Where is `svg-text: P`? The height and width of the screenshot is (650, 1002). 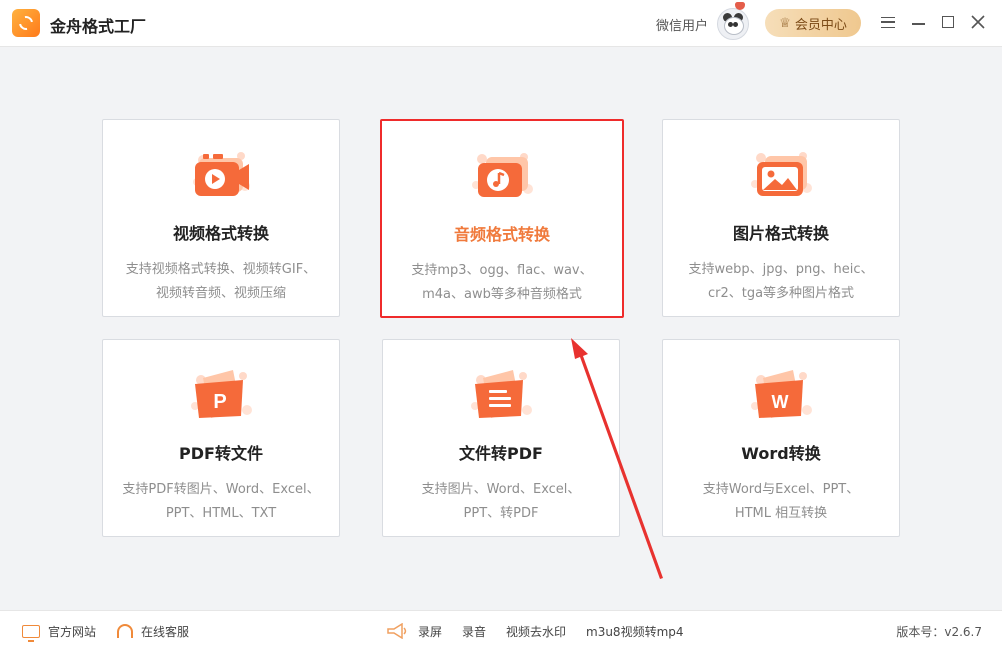
svg-text: P is located at coordinates (219, 402).